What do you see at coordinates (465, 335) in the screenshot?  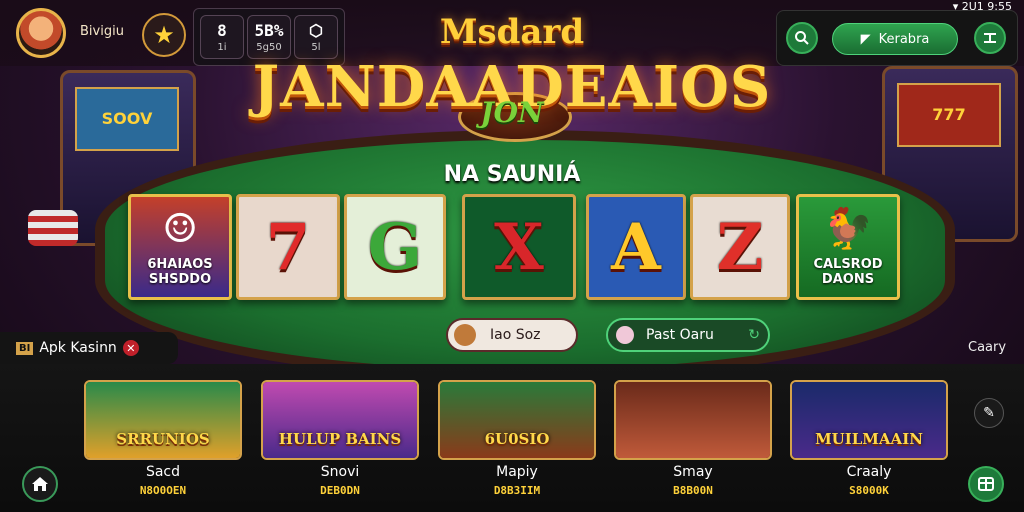 I see `avatar-icon` at bounding box center [465, 335].